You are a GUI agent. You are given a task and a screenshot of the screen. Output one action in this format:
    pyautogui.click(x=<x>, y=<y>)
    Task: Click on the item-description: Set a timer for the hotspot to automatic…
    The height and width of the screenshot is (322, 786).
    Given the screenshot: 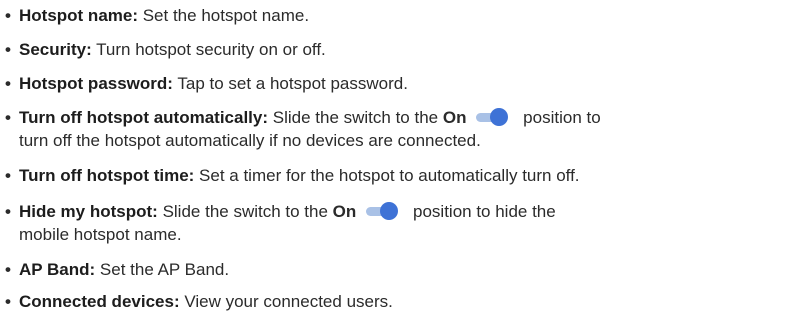 What is the action you would take?
    pyautogui.click(x=387, y=175)
    